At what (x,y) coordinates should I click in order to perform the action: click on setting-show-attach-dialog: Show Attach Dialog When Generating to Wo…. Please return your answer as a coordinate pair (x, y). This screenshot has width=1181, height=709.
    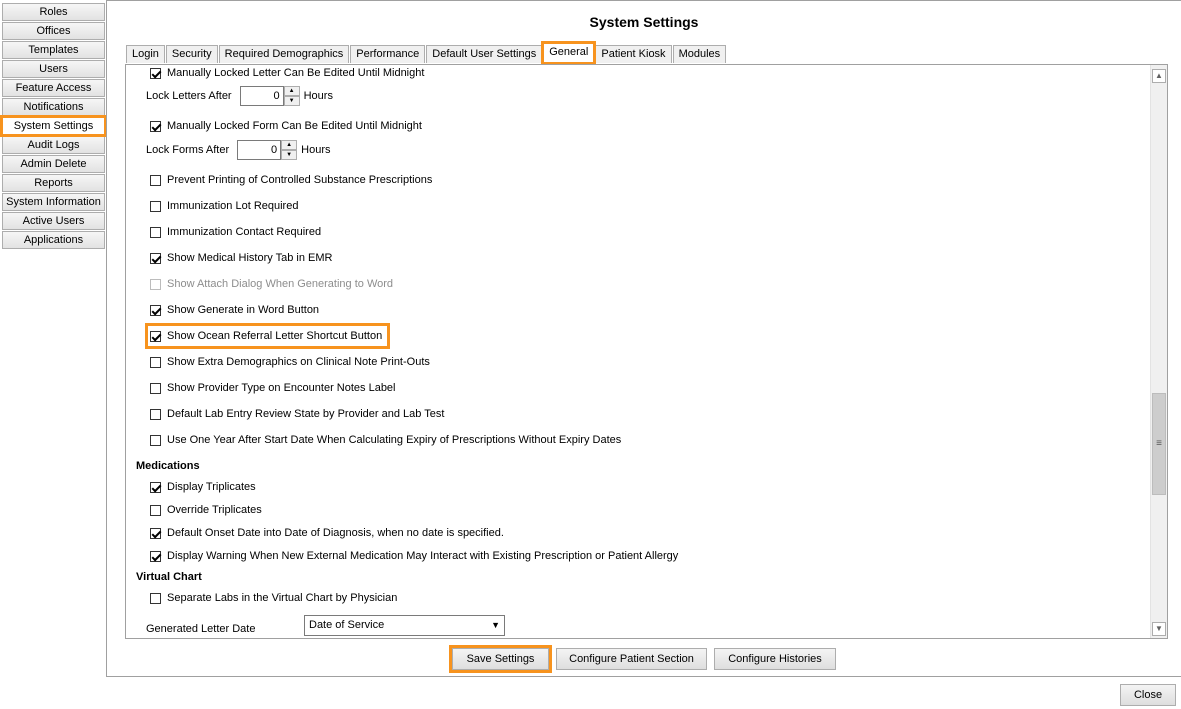
    Looking at the image, I should click on (271, 284).